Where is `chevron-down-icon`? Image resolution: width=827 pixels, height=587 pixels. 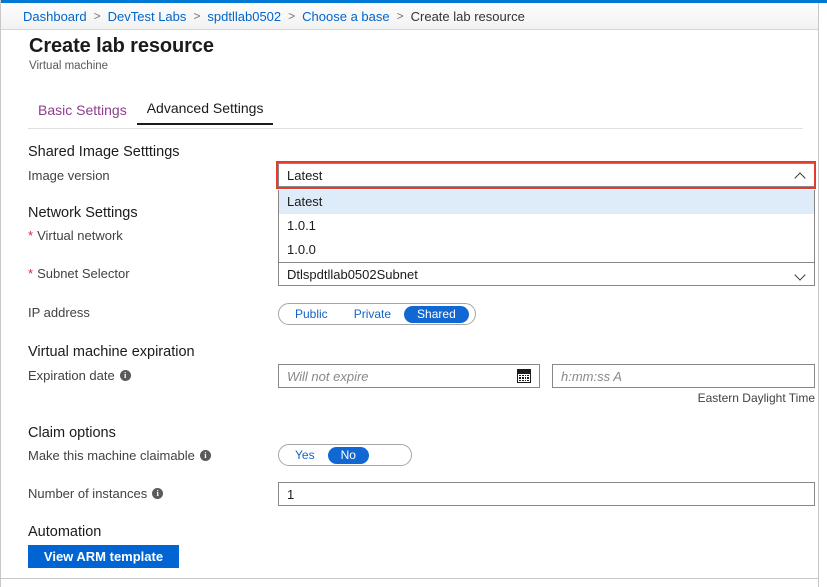 chevron-down-icon is located at coordinates (801, 274).